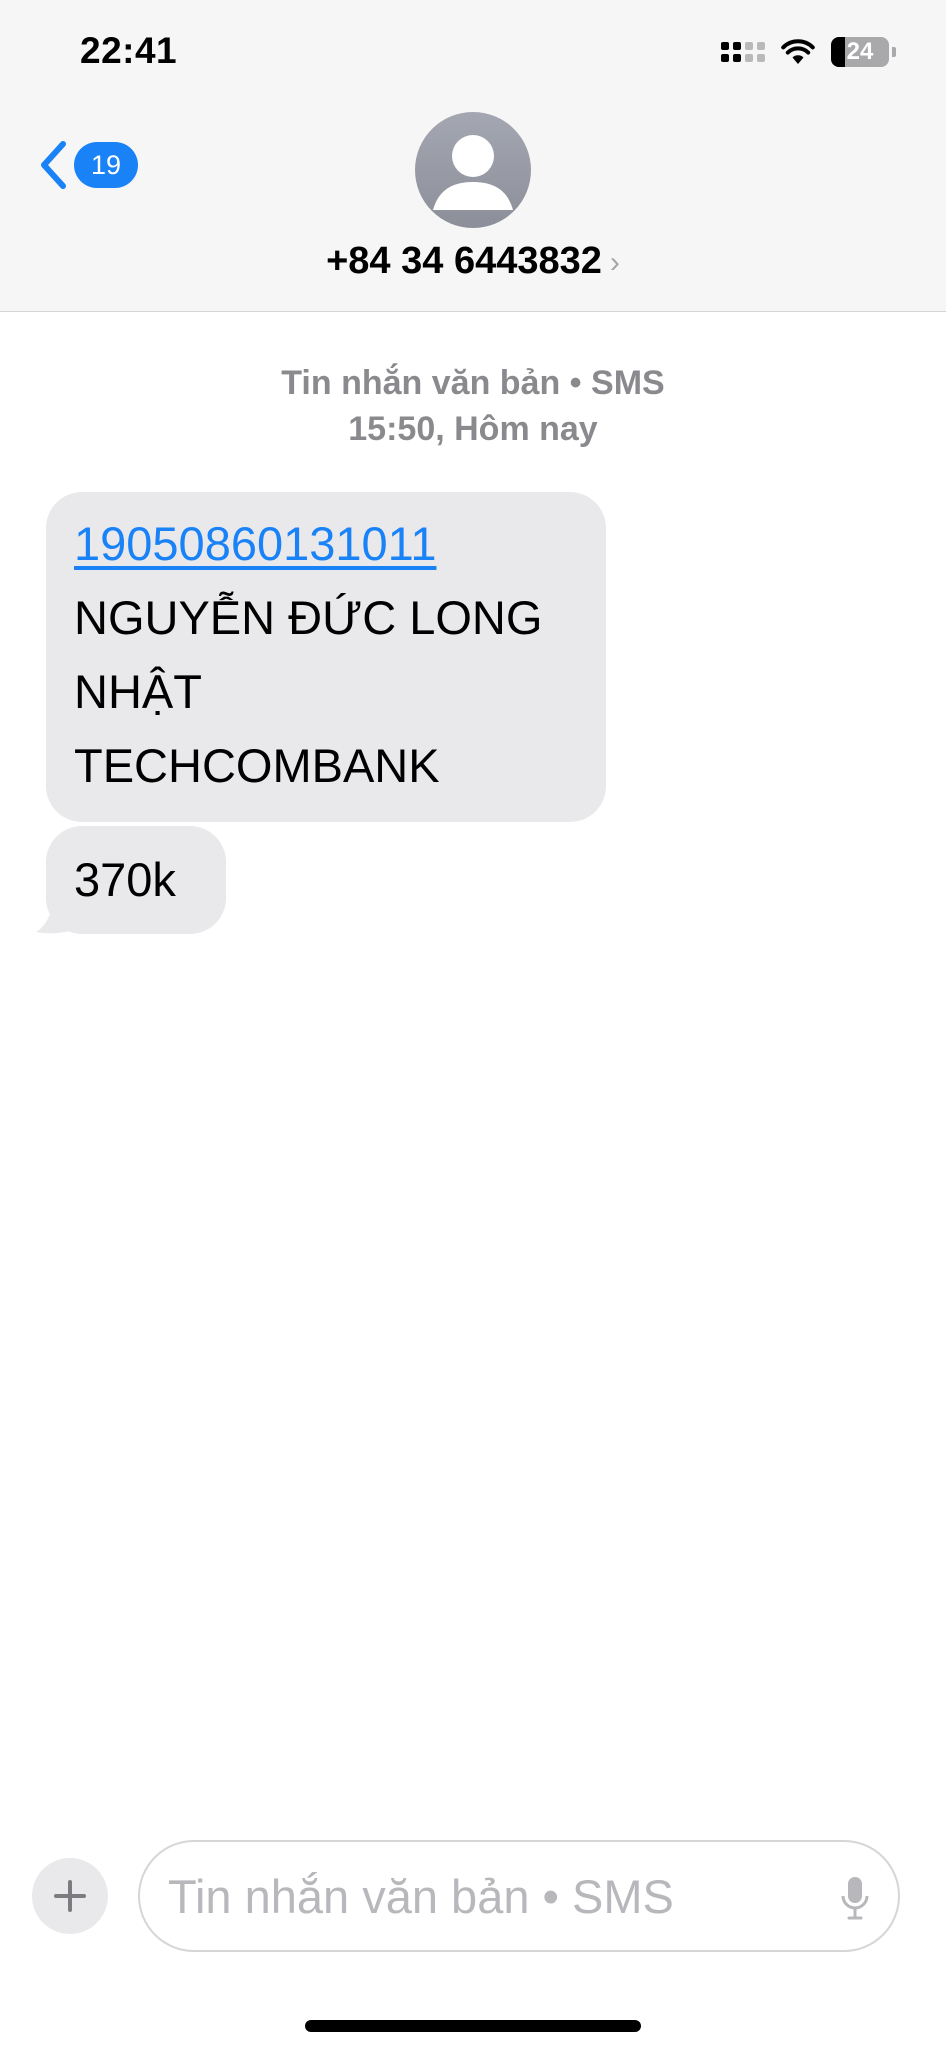  What do you see at coordinates (894, 52) in the screenshot?
I see `battery-tip` at bounding box center [894, 52].